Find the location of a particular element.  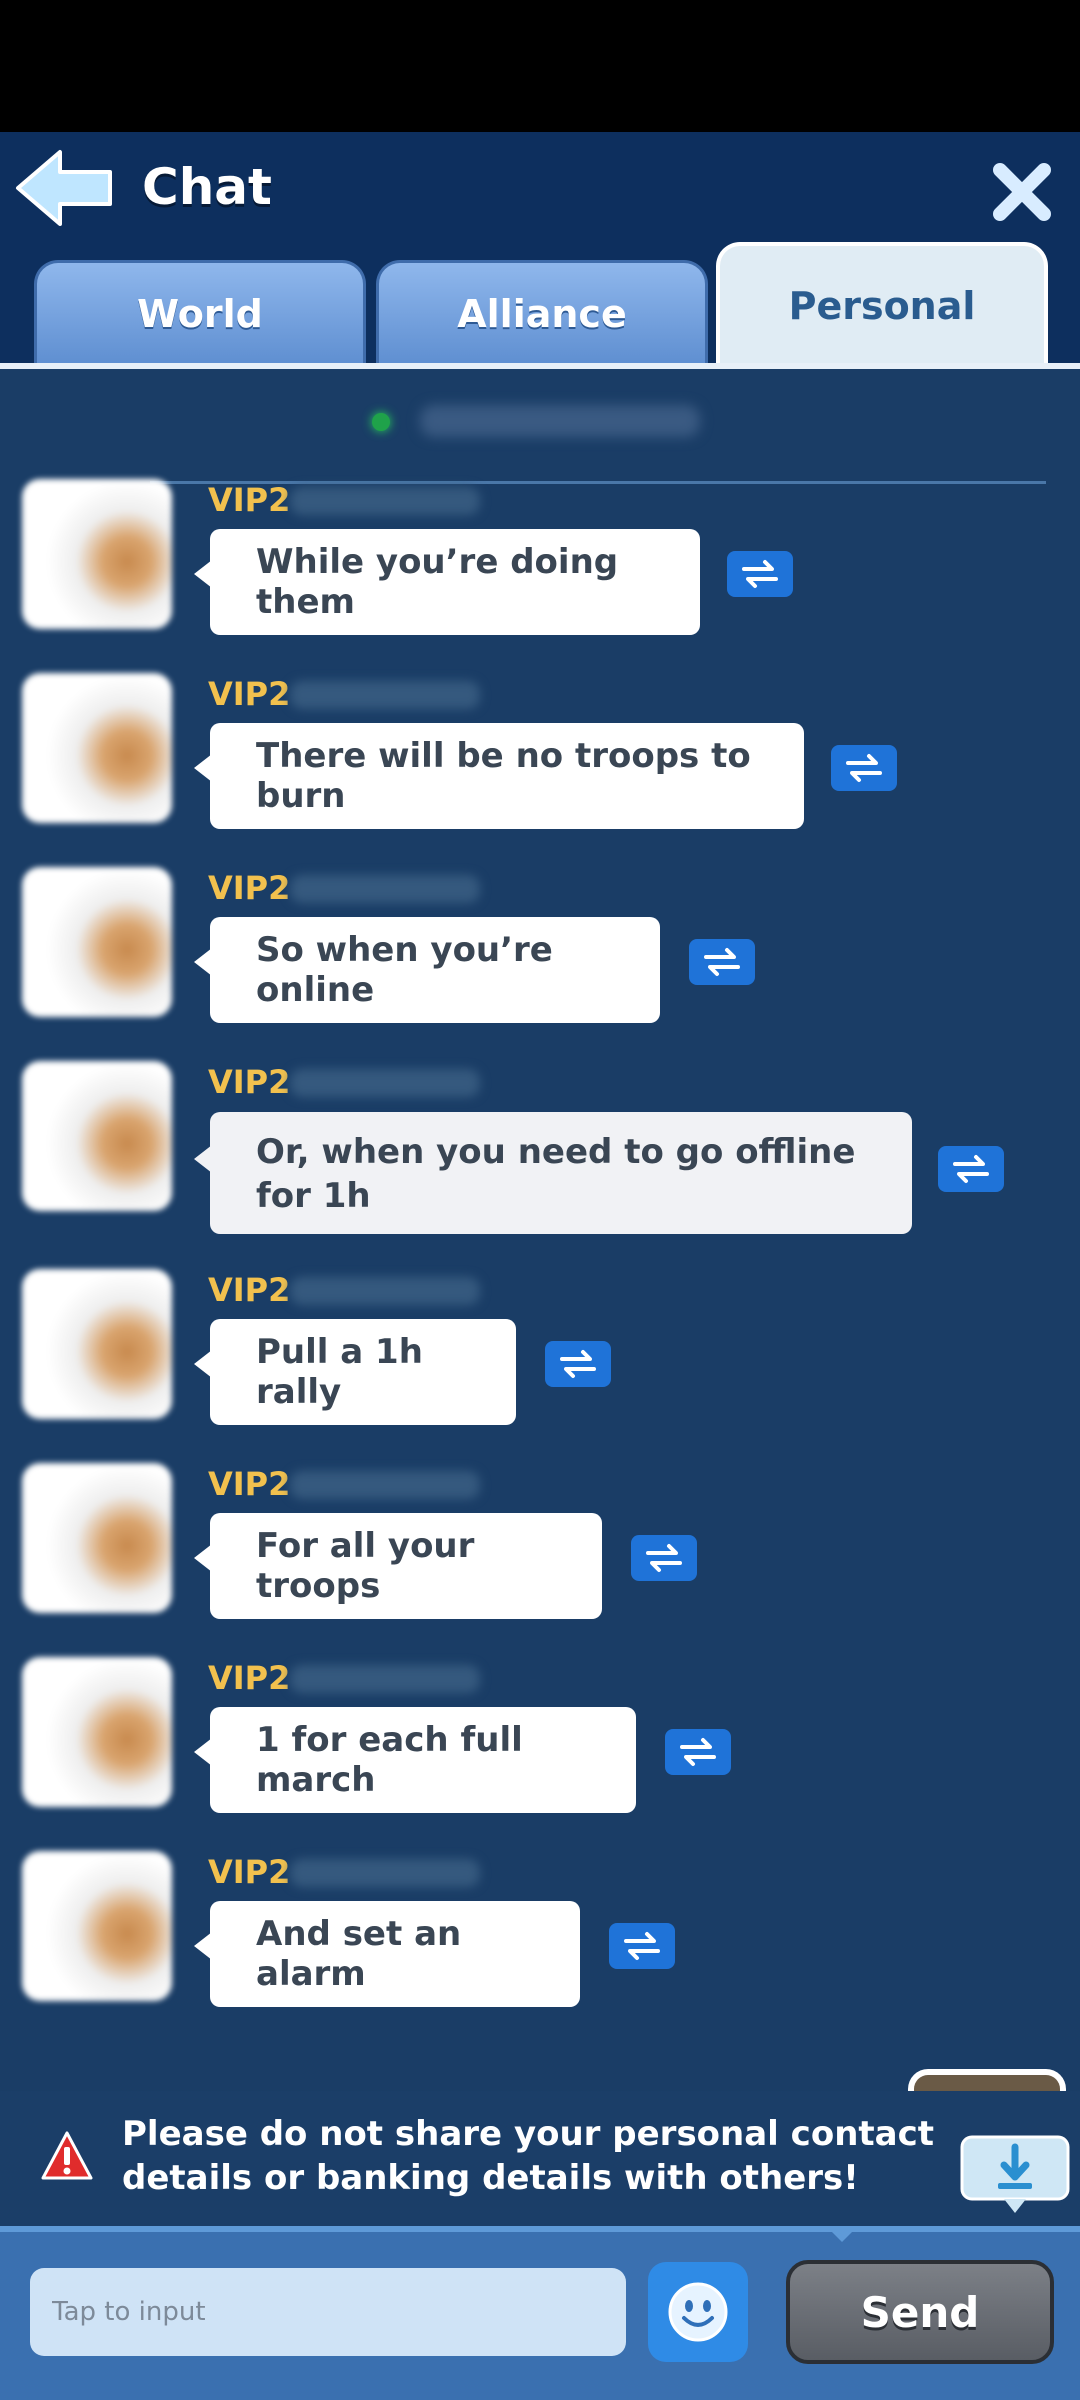

download-icon is located at coordinates (1015, 2174).